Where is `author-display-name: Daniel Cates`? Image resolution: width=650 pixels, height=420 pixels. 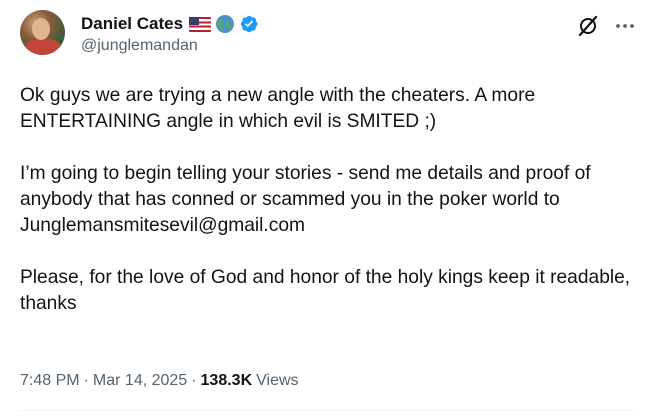
author-display-name: Daniel Cates is located at coordinates (132, 24).